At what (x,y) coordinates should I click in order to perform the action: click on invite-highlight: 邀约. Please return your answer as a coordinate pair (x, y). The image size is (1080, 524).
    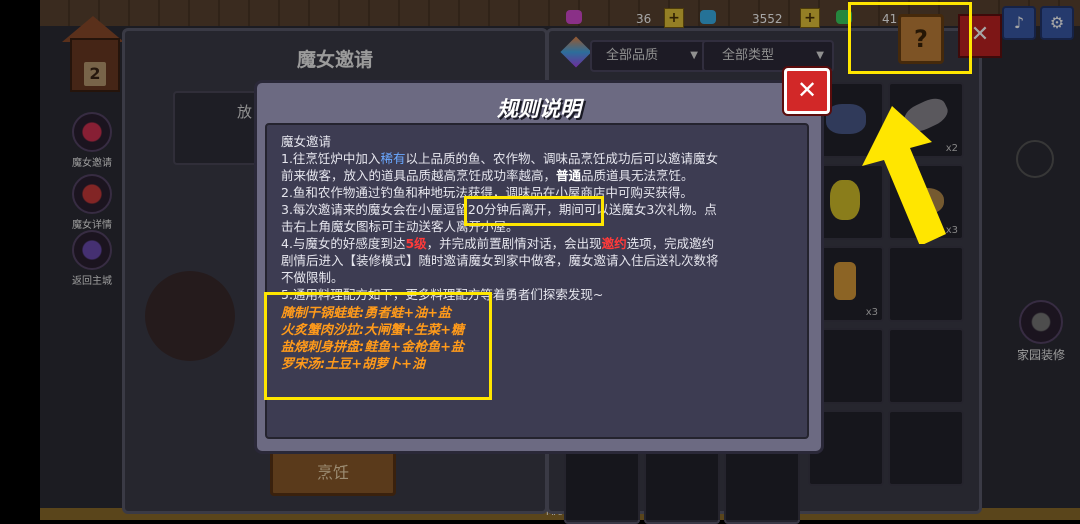
    Looking at the image, I should click on (614, 243).